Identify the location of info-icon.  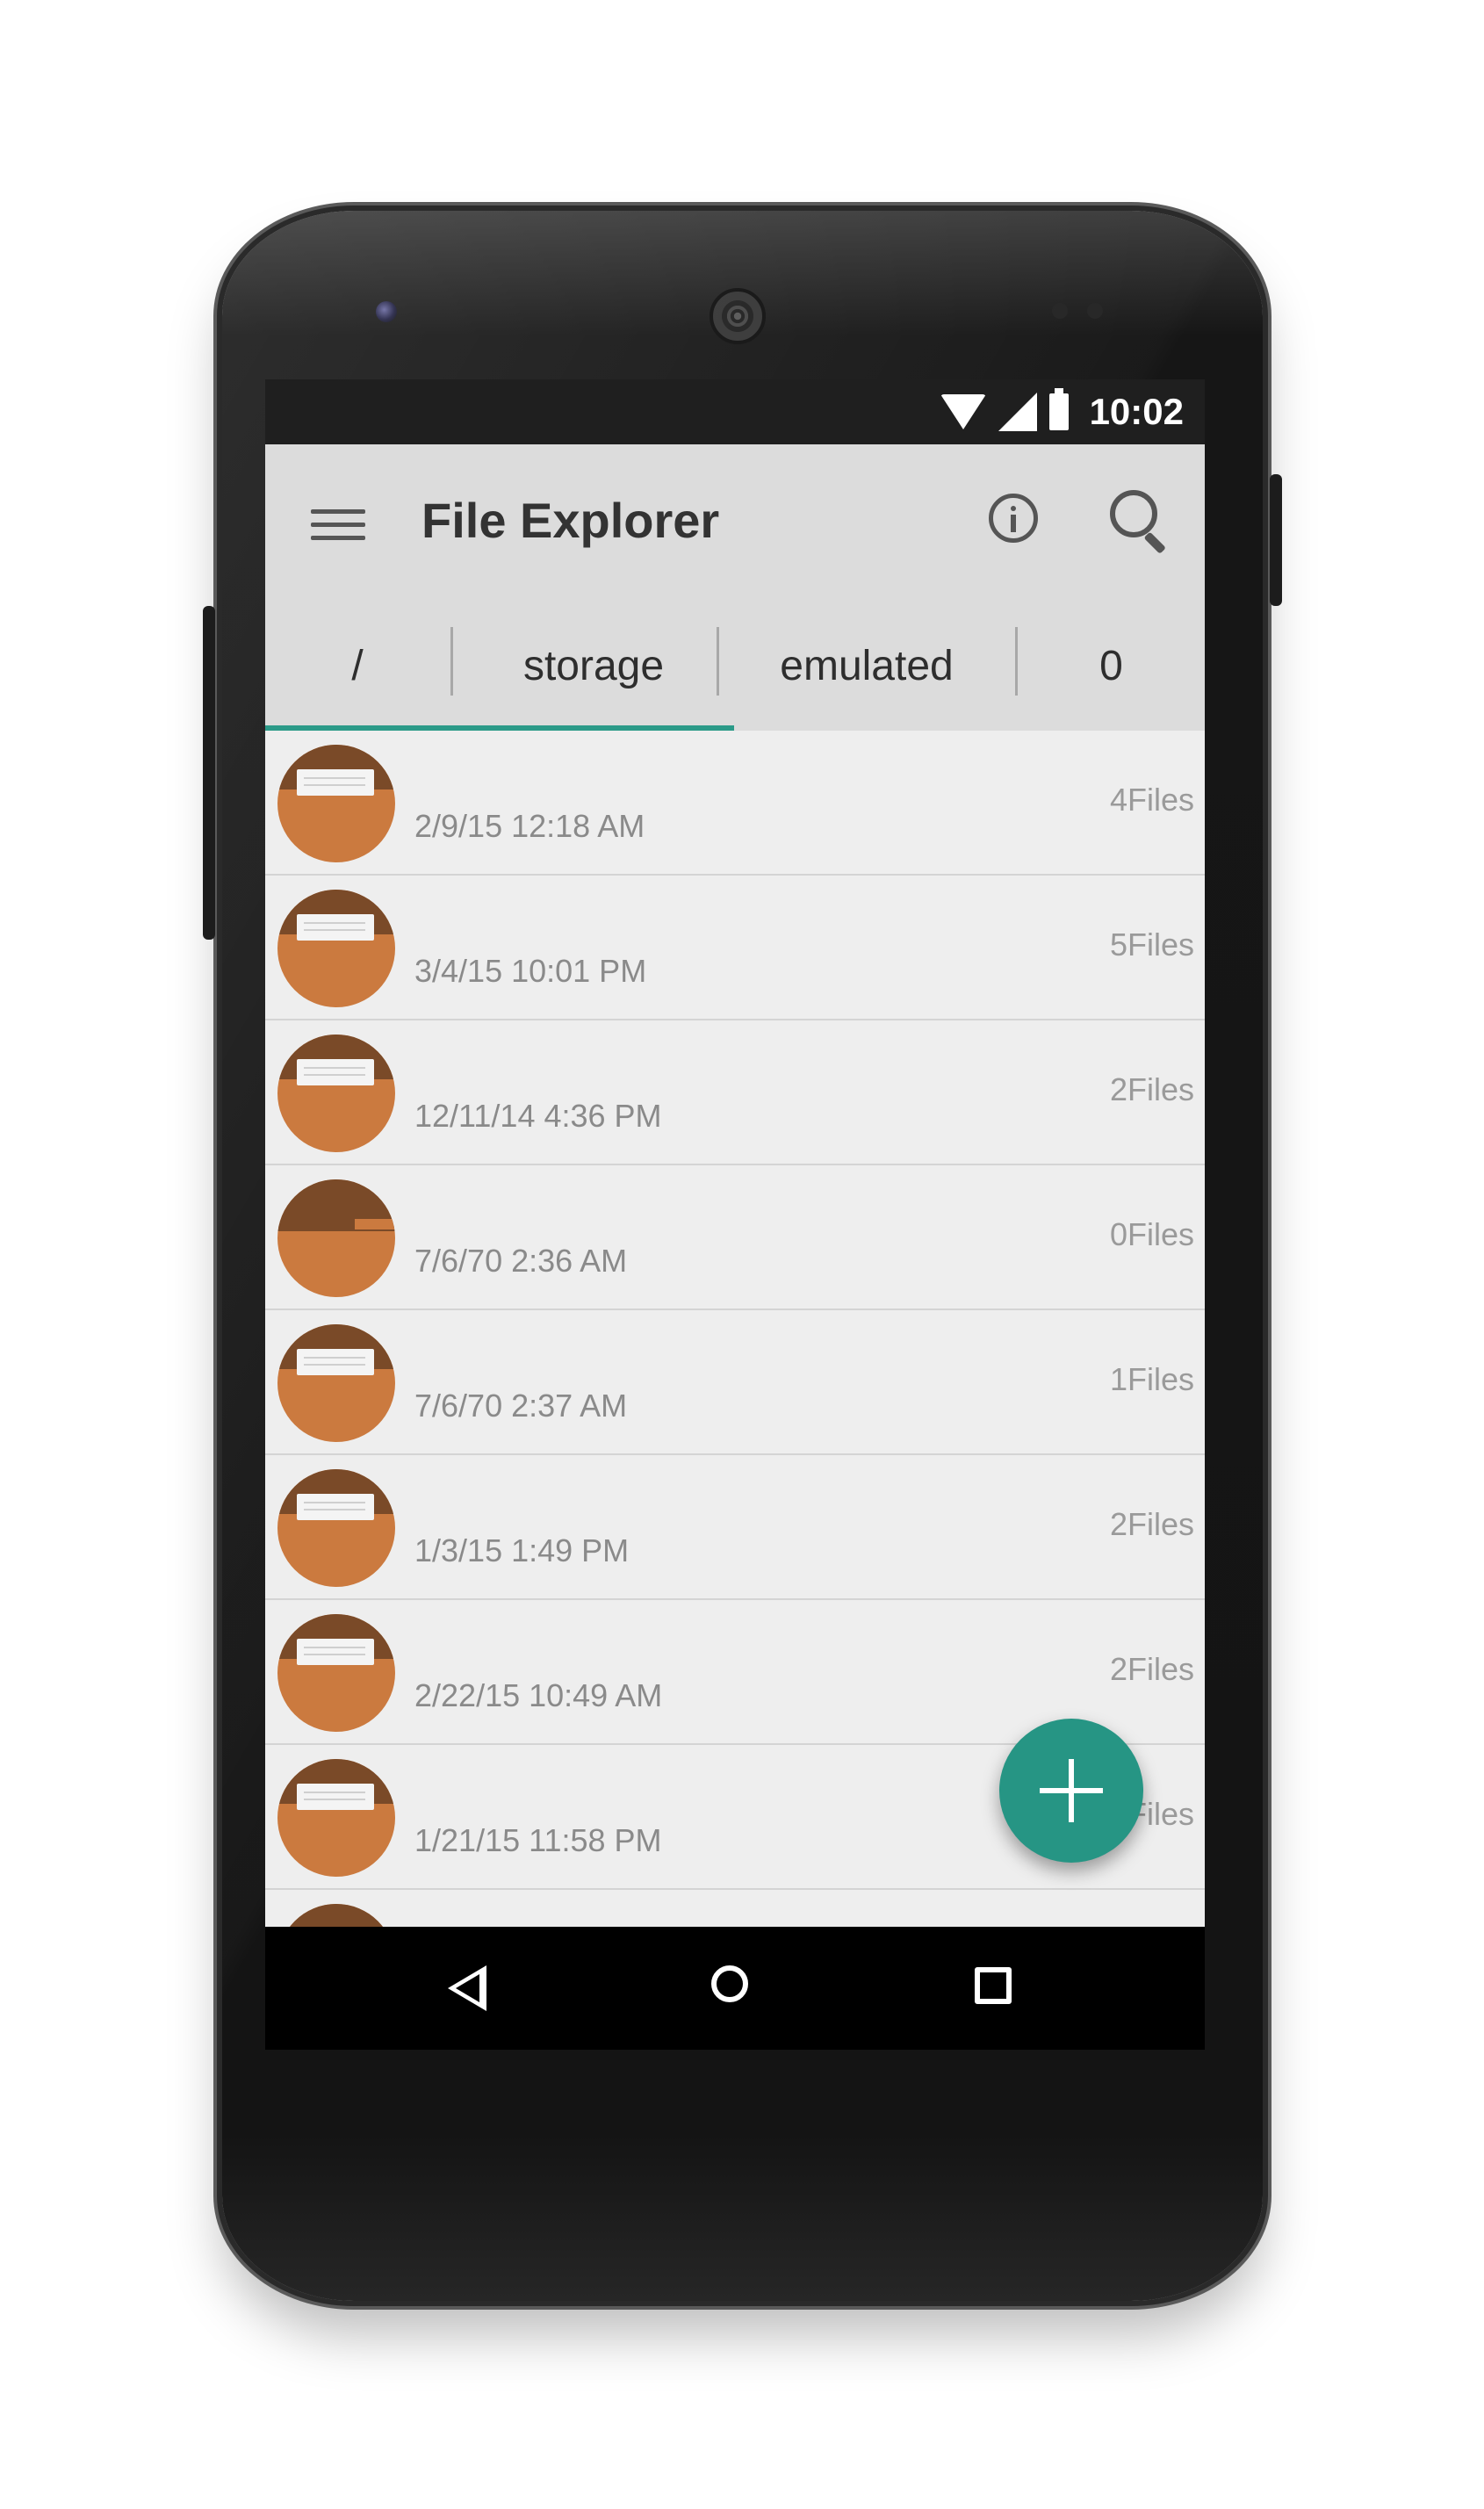
(1013, 518).